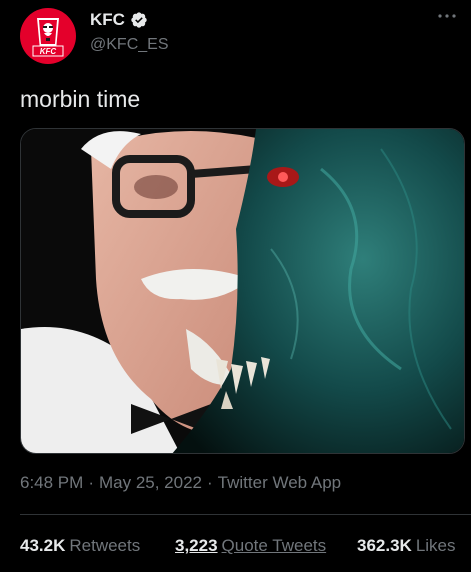 This screenshot has width=471, height=572. Describe the element at coordinates (447, 16) in the screenshot. I see `more-horizontal-icon` at that location.